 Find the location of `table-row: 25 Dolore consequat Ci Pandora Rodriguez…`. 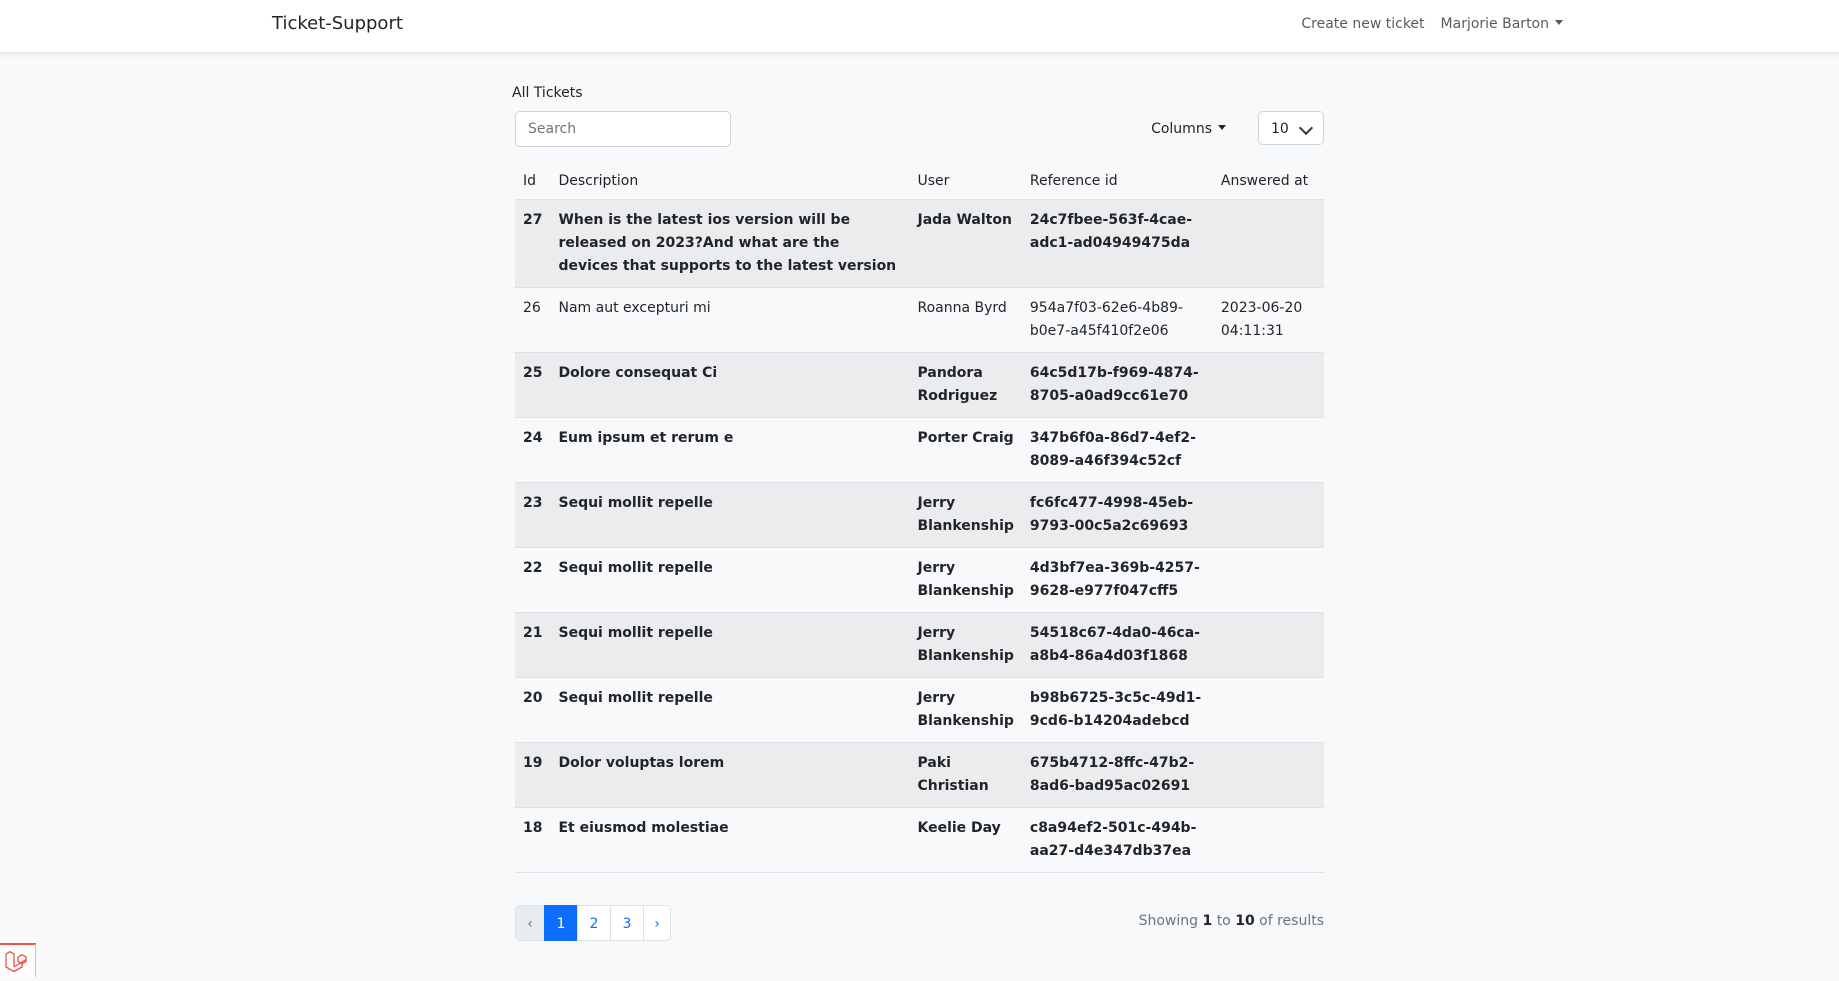

table-row: 25 Dolore consequat Ci Pandora Rodriguez… is located at coordinates (919, 385).